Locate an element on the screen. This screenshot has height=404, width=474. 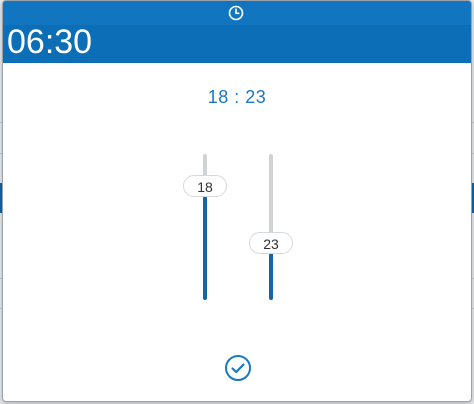
minute-slider: 23 is located at coordinates (271, 227).